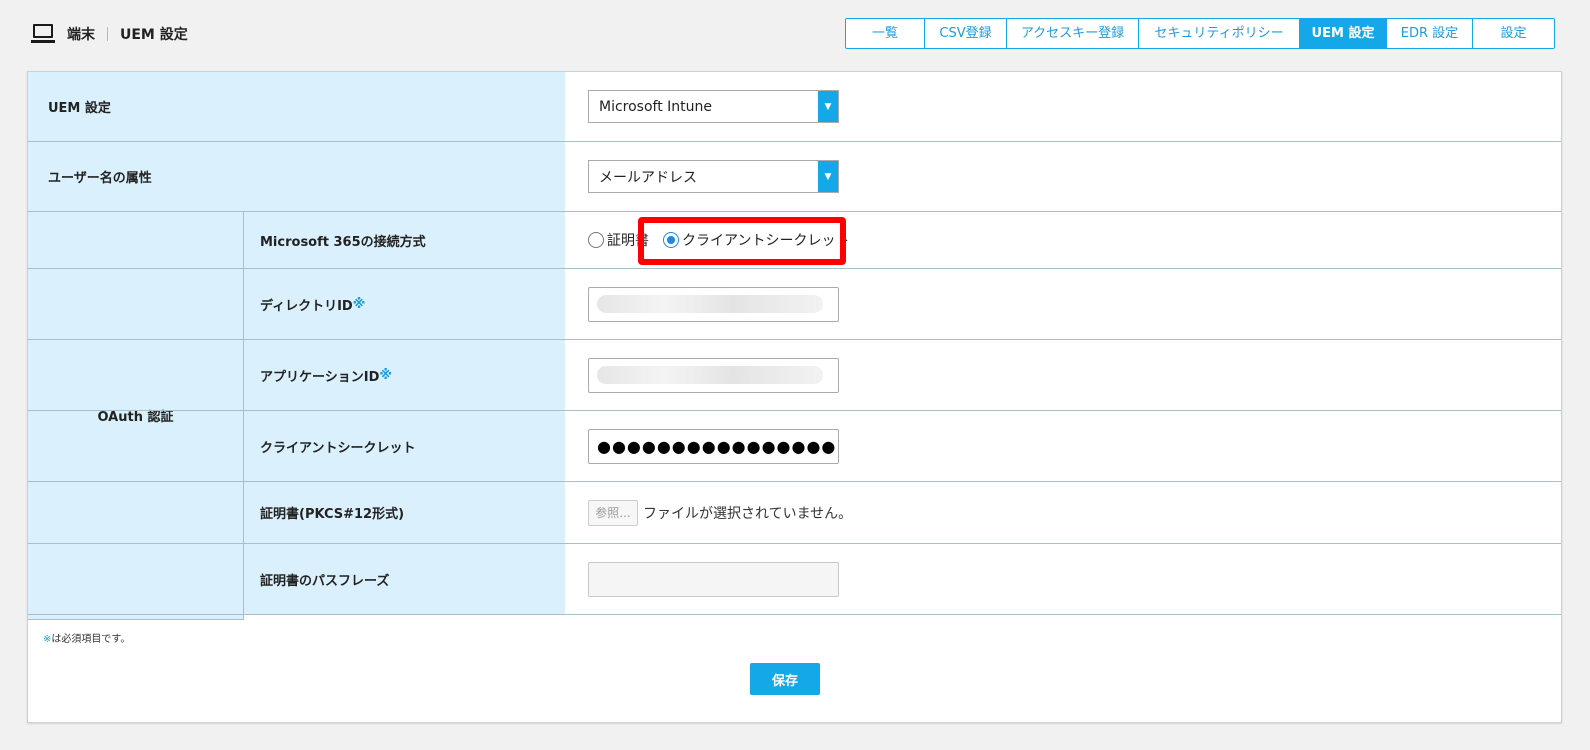  What do you see at coordinates (1343, 33) in the screenshot?
I see `tab-uem-settings: UEM 設定` at bounding box center [1343, 33].